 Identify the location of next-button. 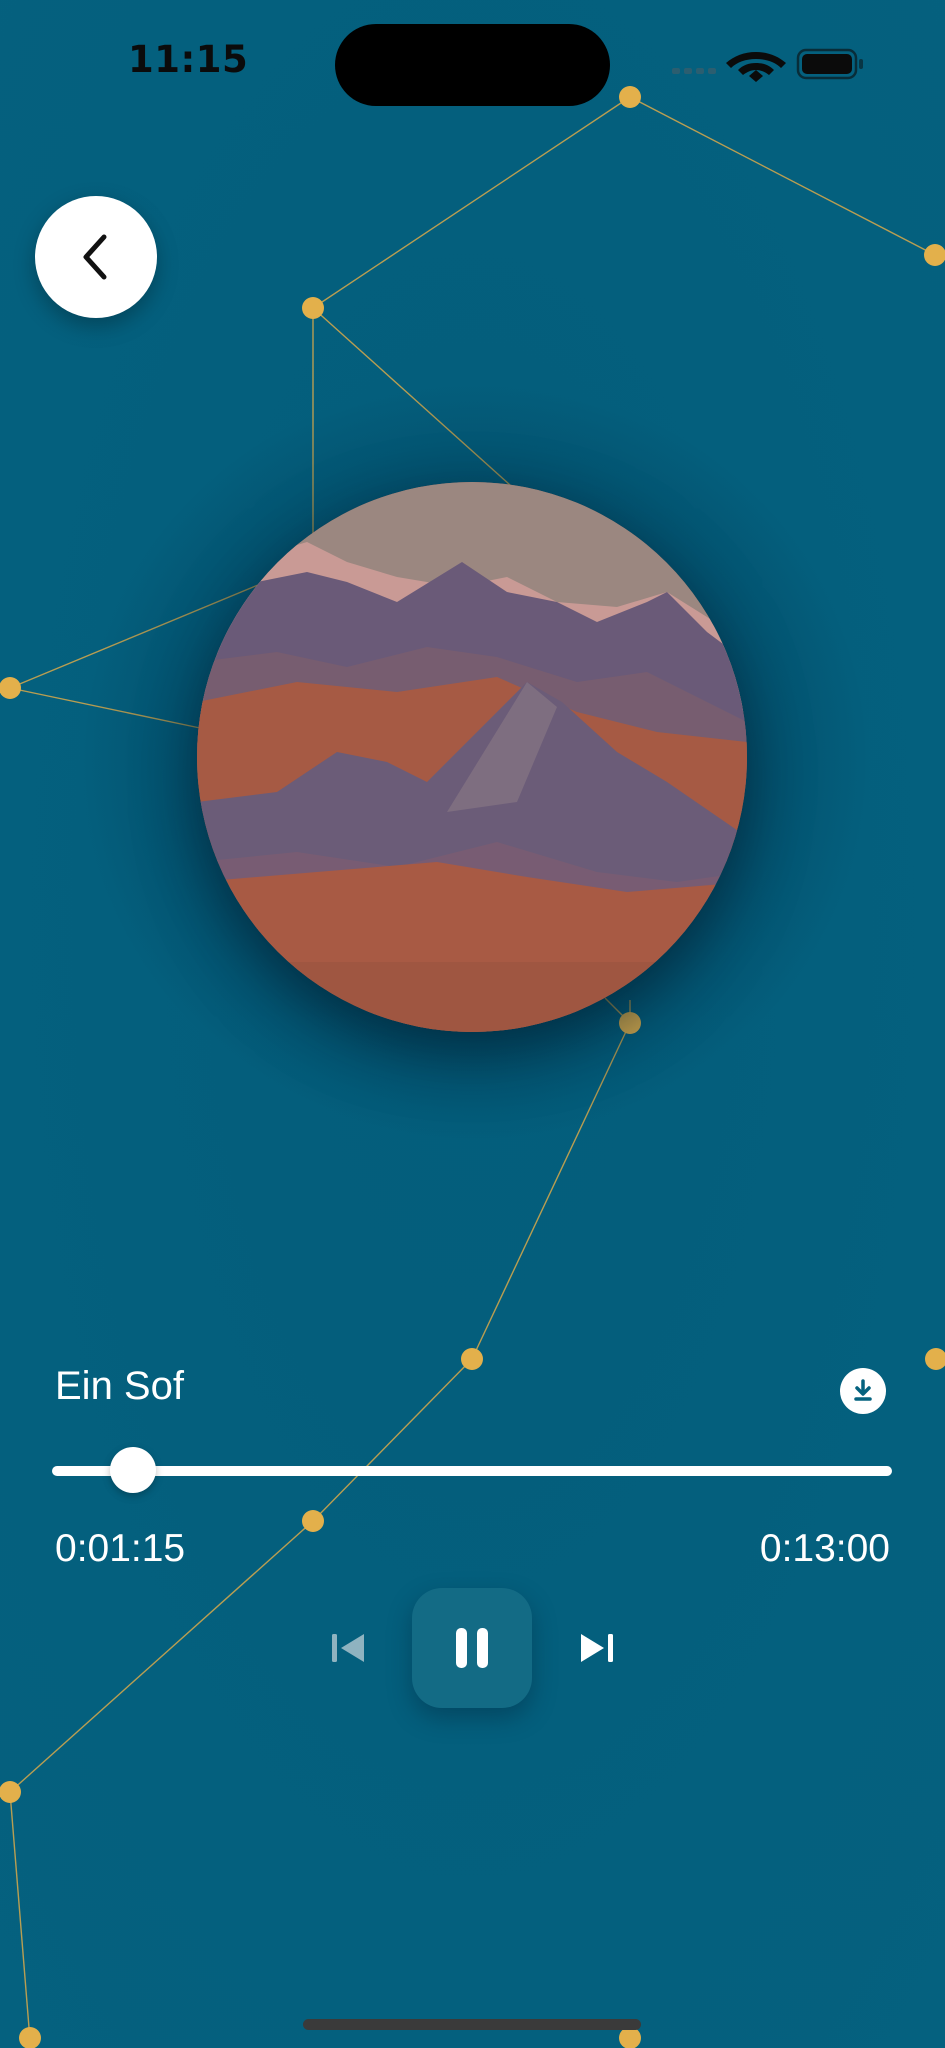
(597, 1648).